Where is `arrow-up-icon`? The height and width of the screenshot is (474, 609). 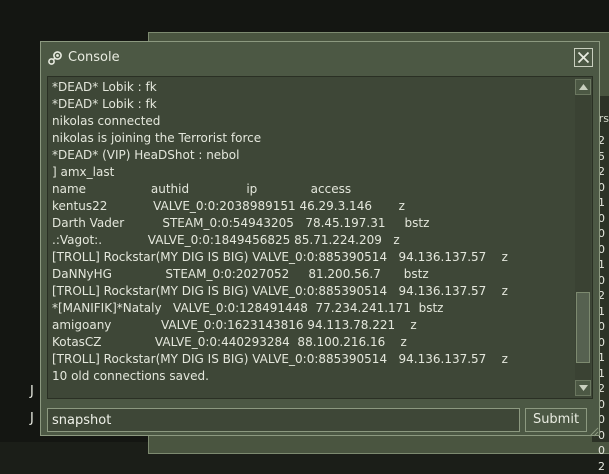
arrow-up-icon is located at coordinates (583, 87).